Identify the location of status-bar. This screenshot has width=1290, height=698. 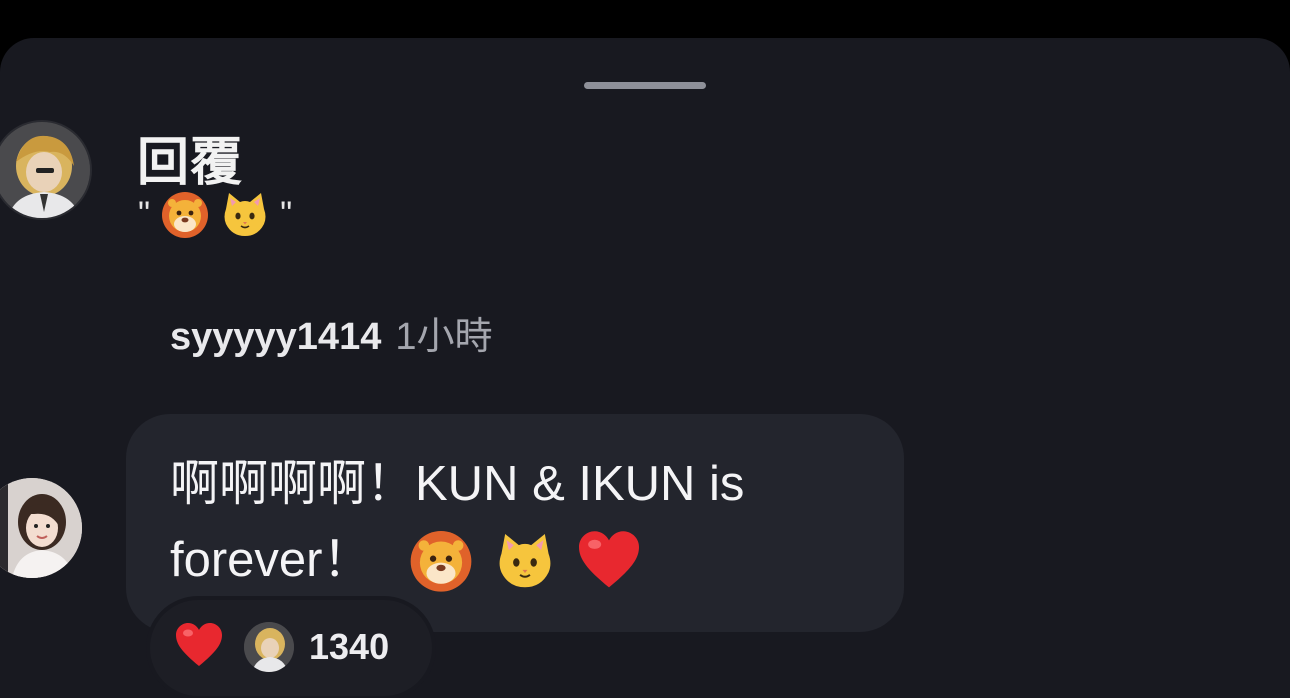
(645, 20).